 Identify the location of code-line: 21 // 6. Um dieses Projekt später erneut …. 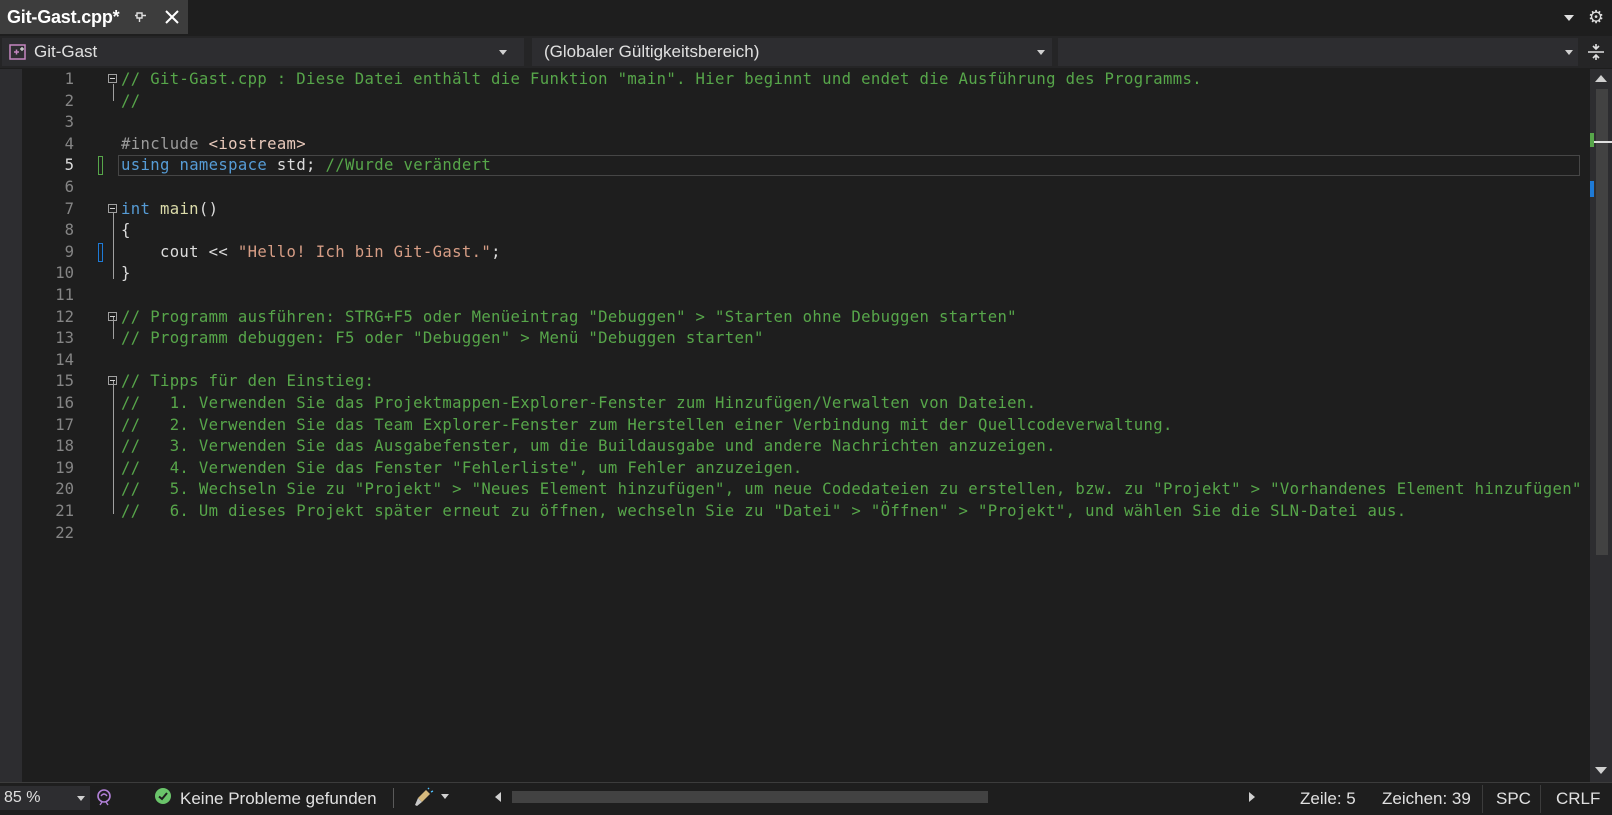
(795, 512).